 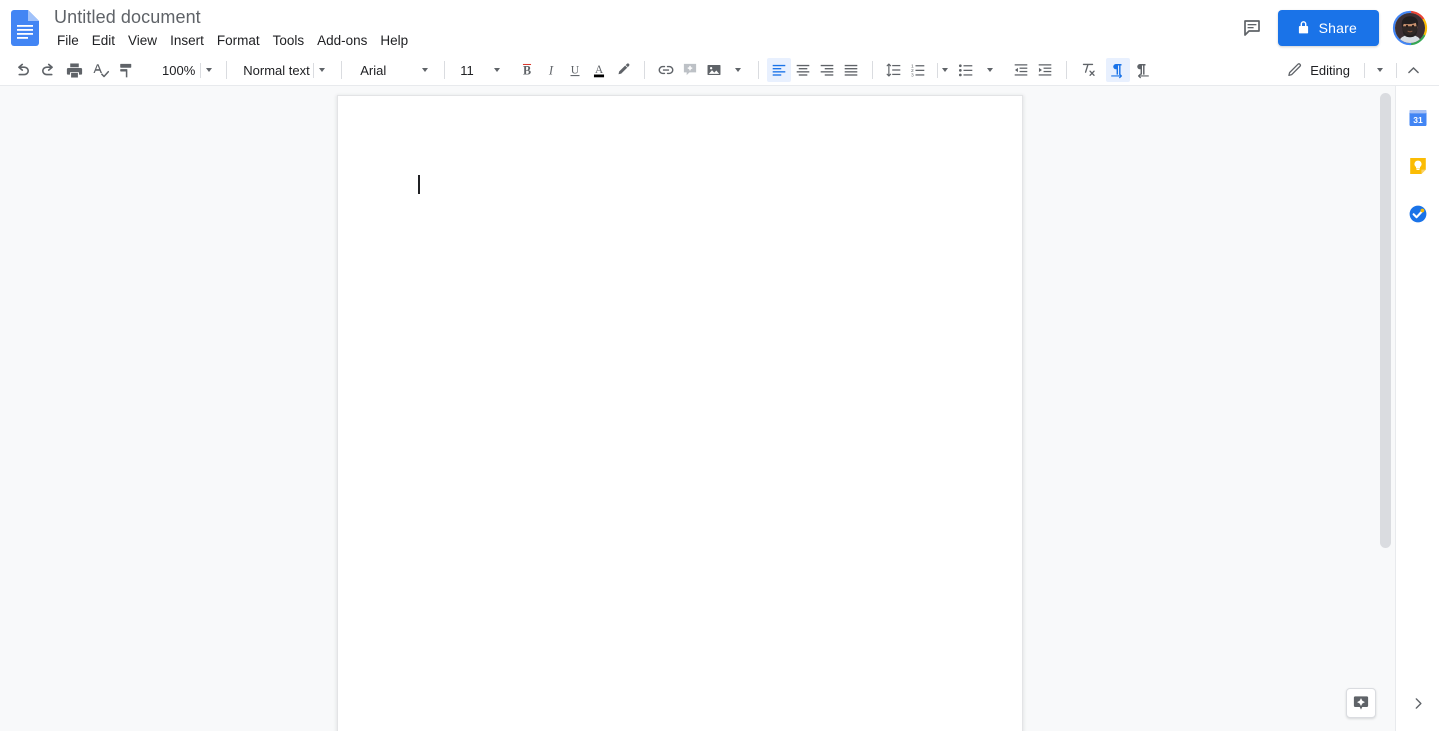 What do you see at coordinates (419, 184) in the screenshot?
I see `text-cursor` at bounding box center [419, 184].